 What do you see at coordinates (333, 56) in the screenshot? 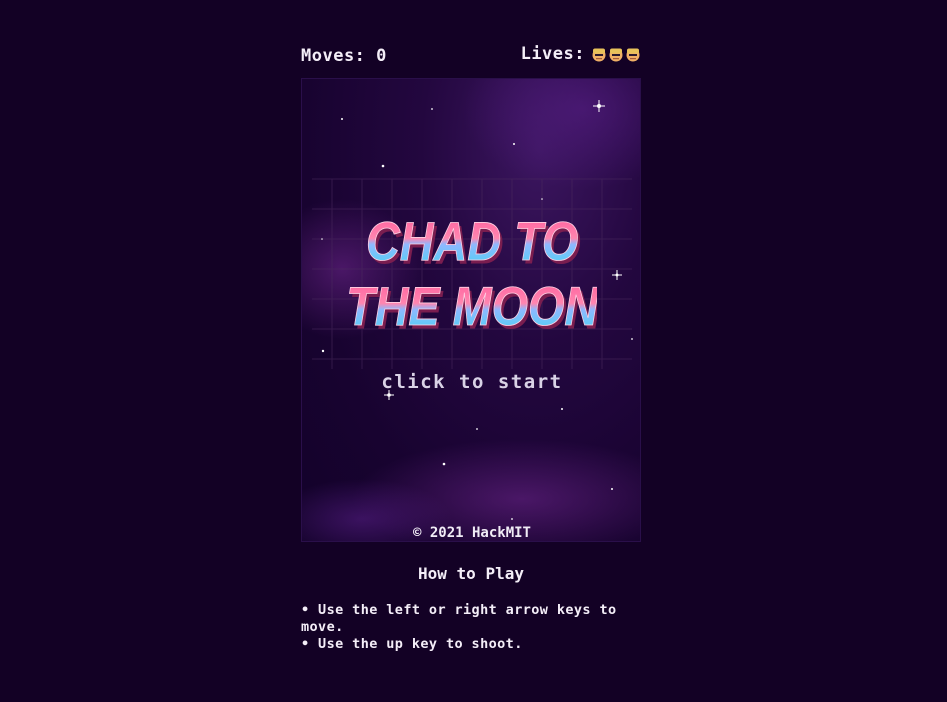
I see `moves-label: Moves:` at bounding box center [333, 56].